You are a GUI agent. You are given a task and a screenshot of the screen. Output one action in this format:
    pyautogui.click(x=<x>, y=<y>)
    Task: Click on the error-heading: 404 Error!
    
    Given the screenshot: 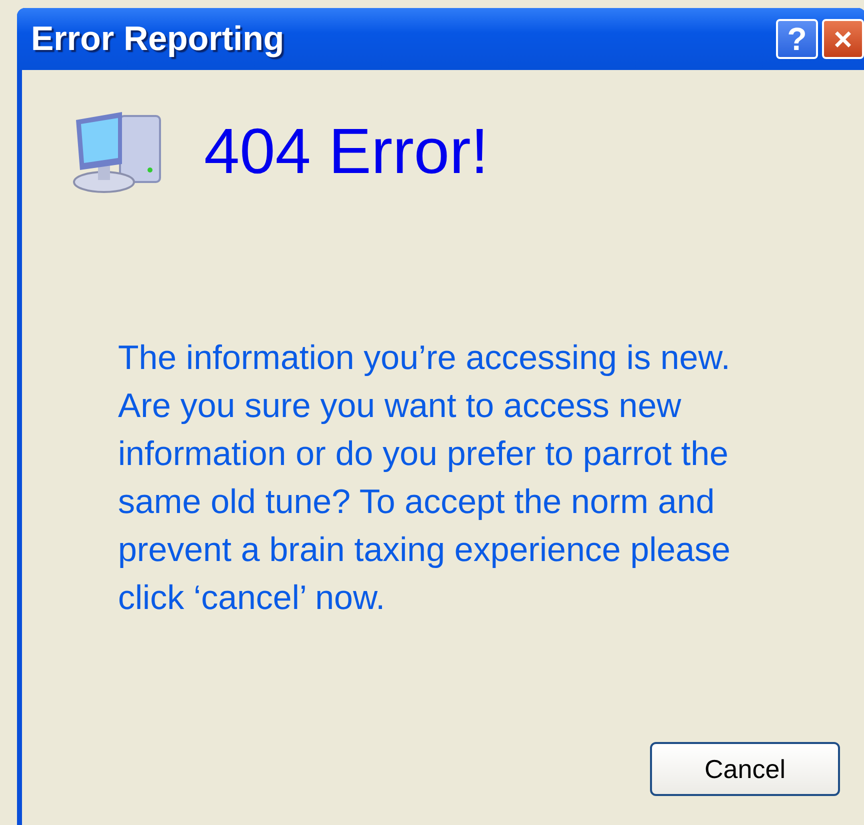 What is the action you would take?
    pyautogui.click(x=346, y=151)
    